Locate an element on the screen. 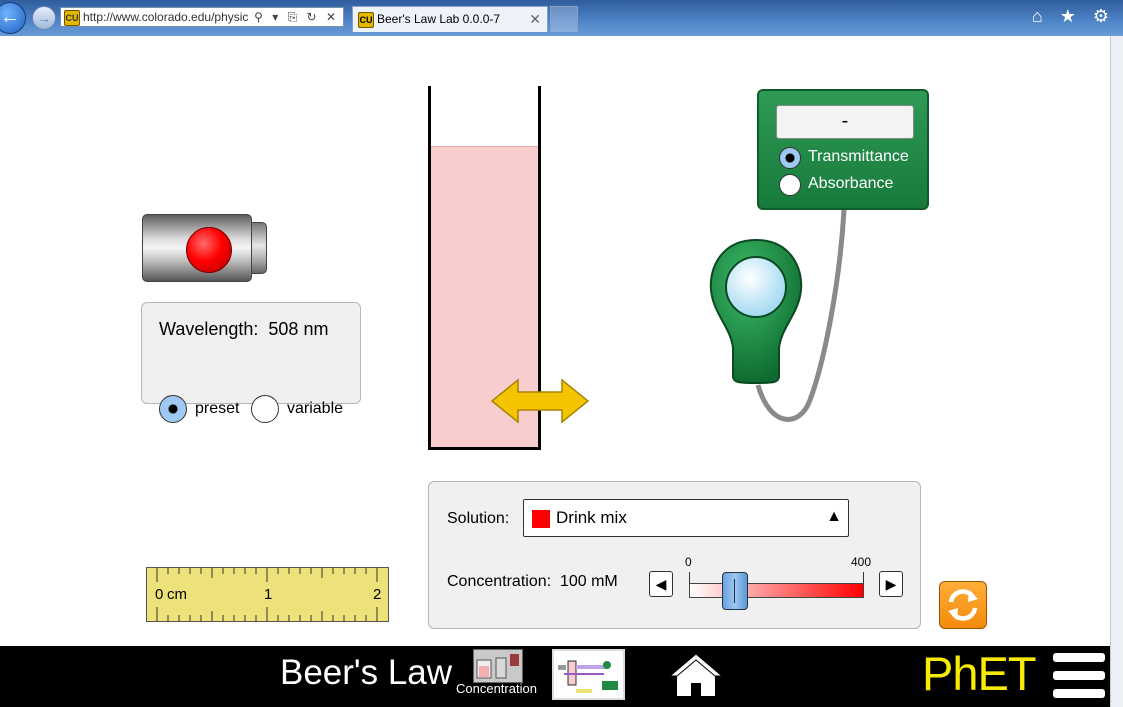 This screenshot has height=707, width=1123. site-favicon-icon: CU is located at coordinates (72, 18).